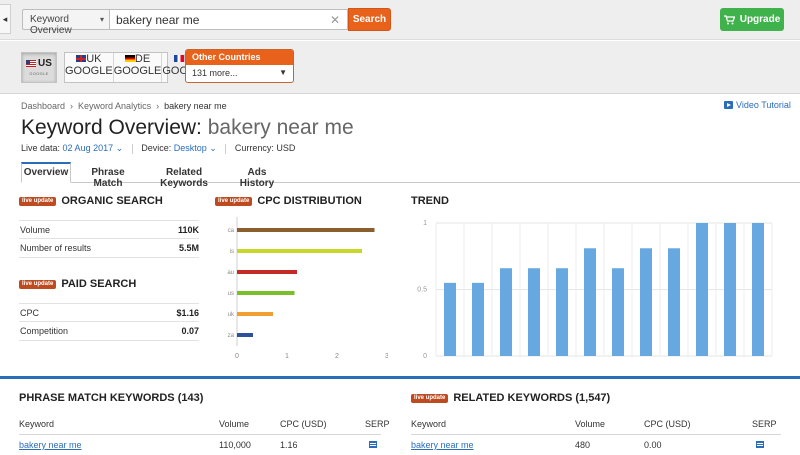  What do you see at coordinates (757, 105) in the screenshot?
I see `video-tutorial-link: Video Tutorial` at bounding box center [757, 105].